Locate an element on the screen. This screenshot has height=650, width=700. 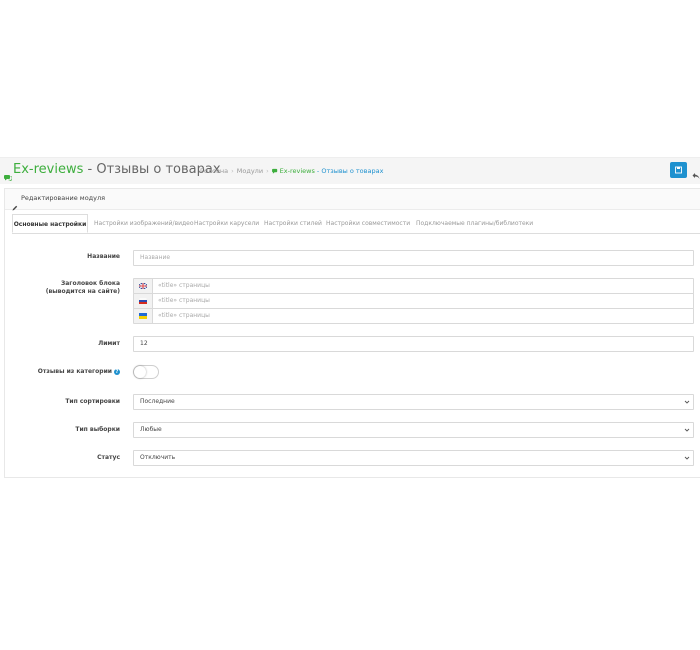
status-label: Статус is located at coordinates (108, 457).